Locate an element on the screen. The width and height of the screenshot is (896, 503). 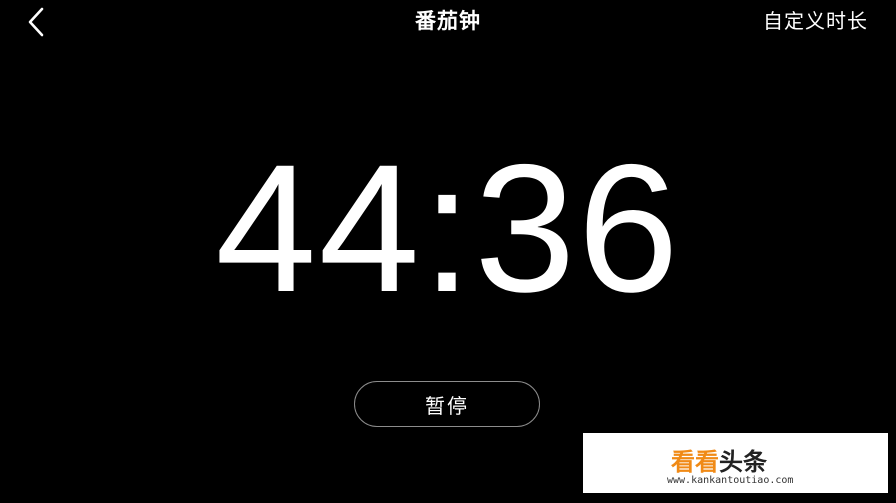
pause-button: 暂停 is located at coordinates (447, 404).